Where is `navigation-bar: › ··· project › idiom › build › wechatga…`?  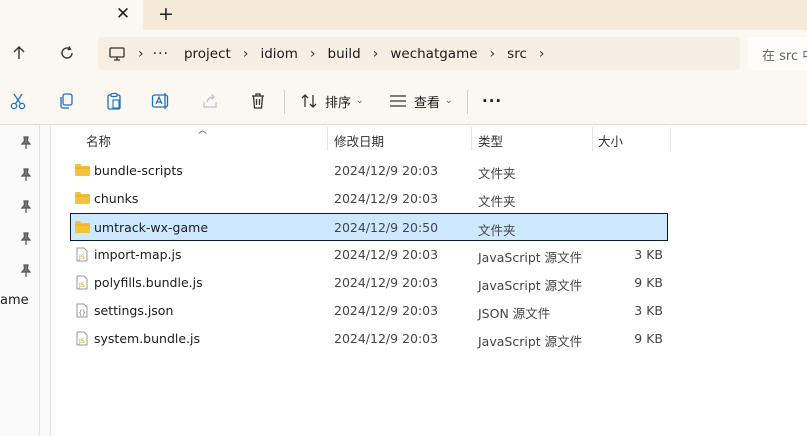 navigation-bar: › ··· project › idiom › build › wechatga… is located at coordinates (403, 54).